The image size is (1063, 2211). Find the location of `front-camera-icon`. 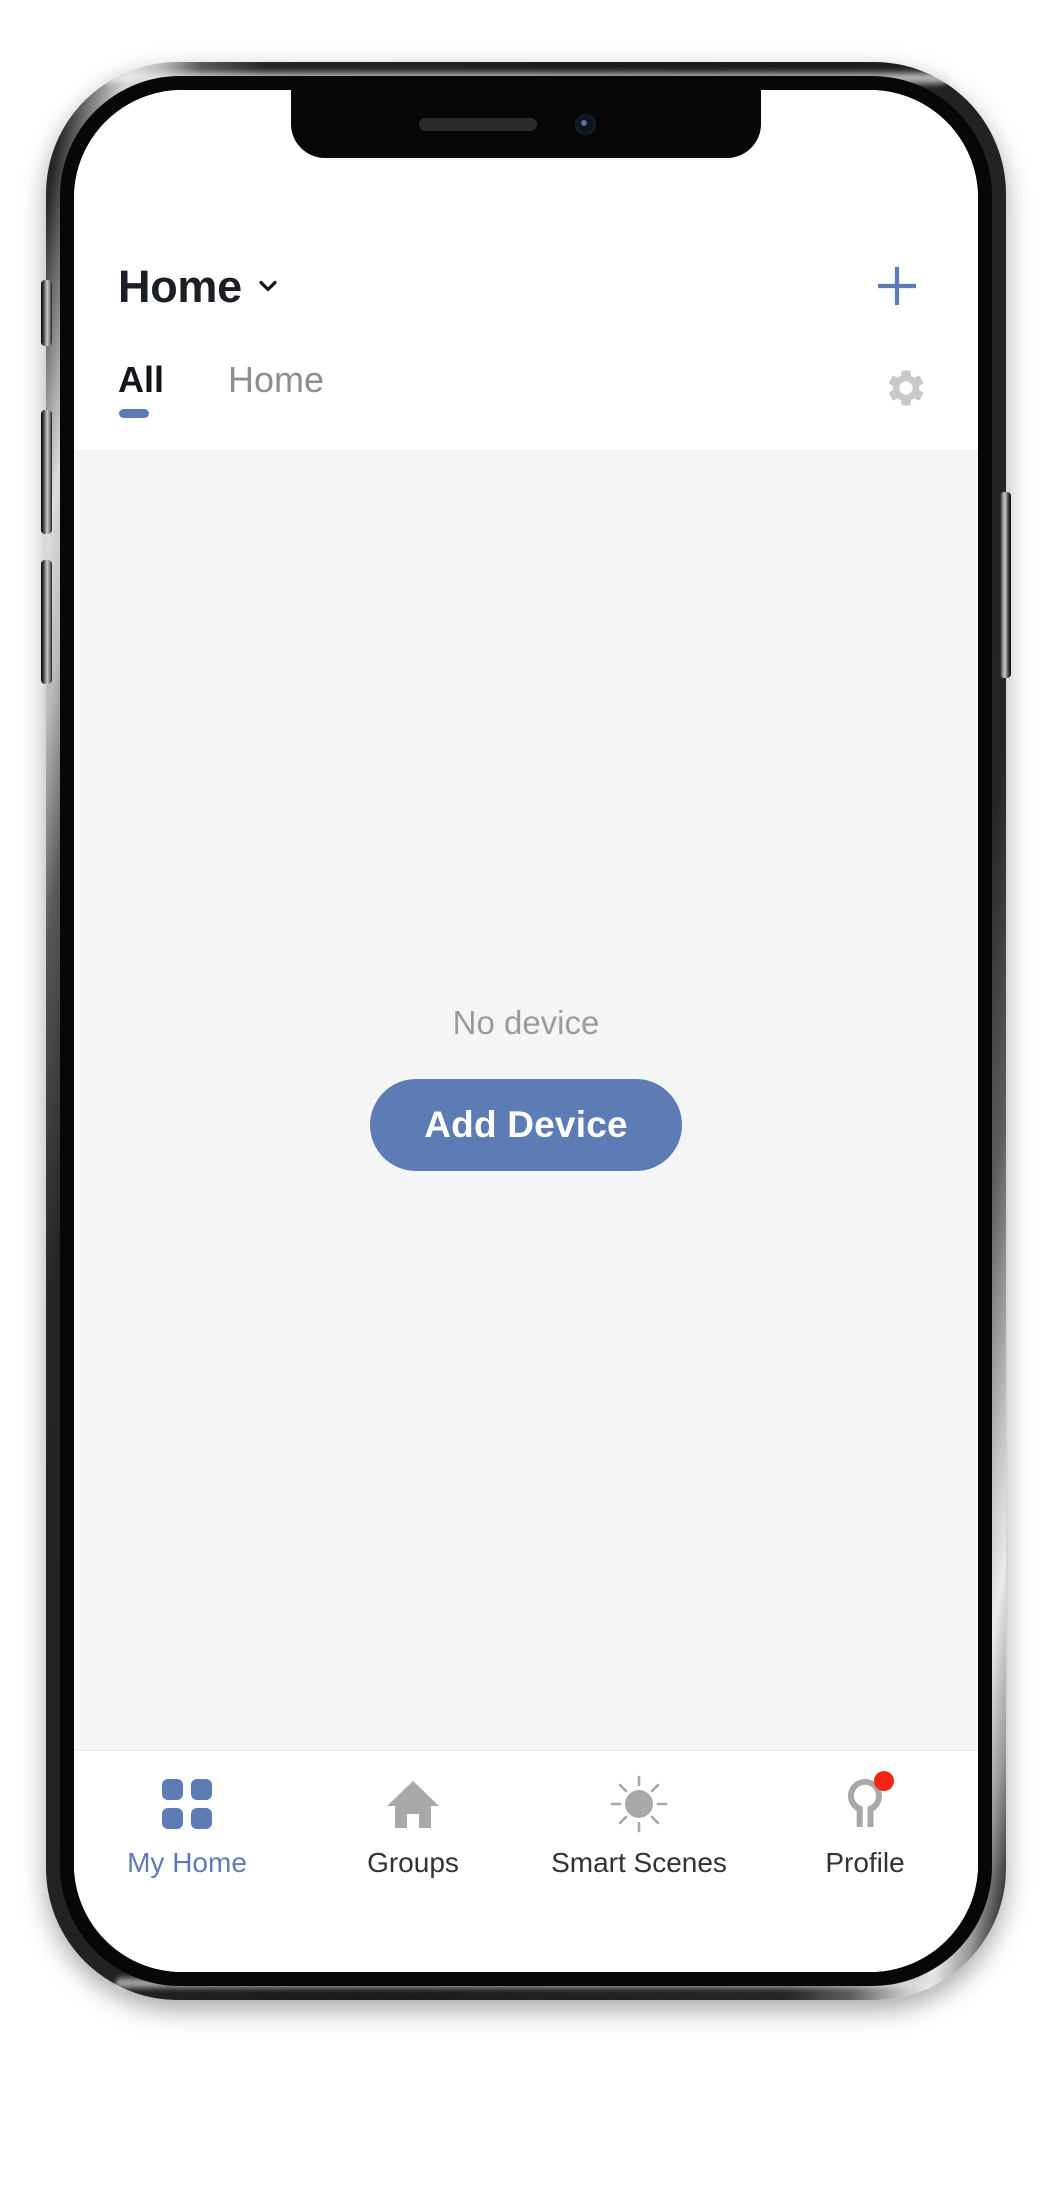

front-camera-icon is located at coordinates (585, 124).